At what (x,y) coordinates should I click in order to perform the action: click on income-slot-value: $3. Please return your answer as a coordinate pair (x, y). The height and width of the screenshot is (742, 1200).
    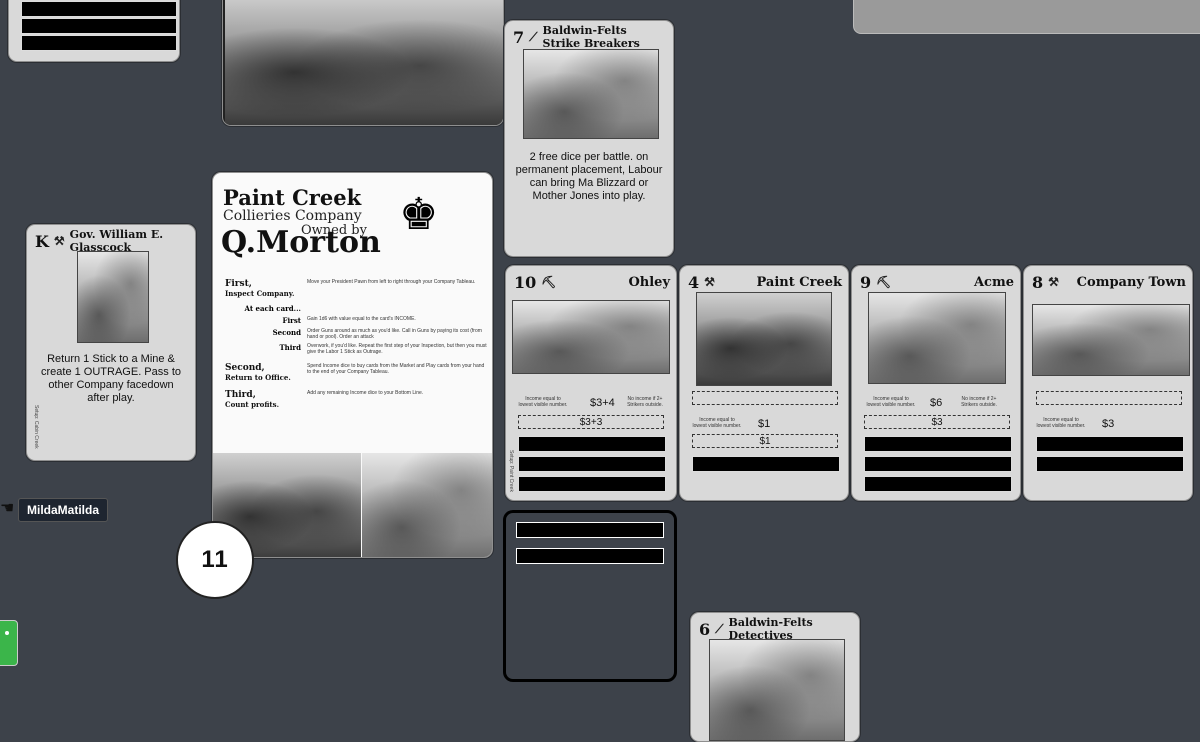
    Looking at the image, I should click on (937, 422).